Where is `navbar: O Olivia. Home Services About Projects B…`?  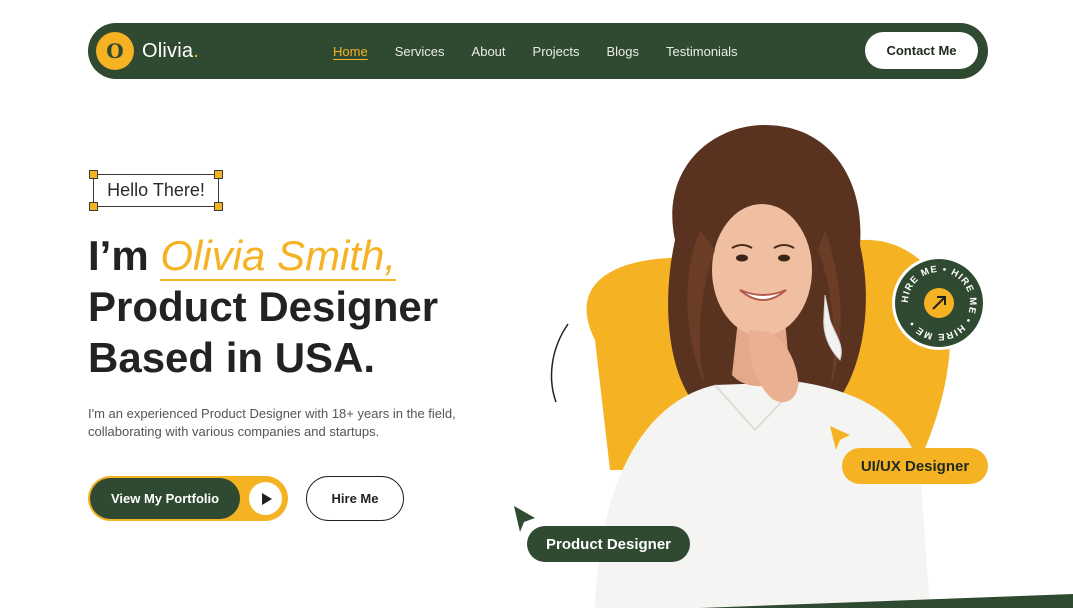
navbar: O Olivia. Home Services About Projects B… is located at coordinates (538, 51).